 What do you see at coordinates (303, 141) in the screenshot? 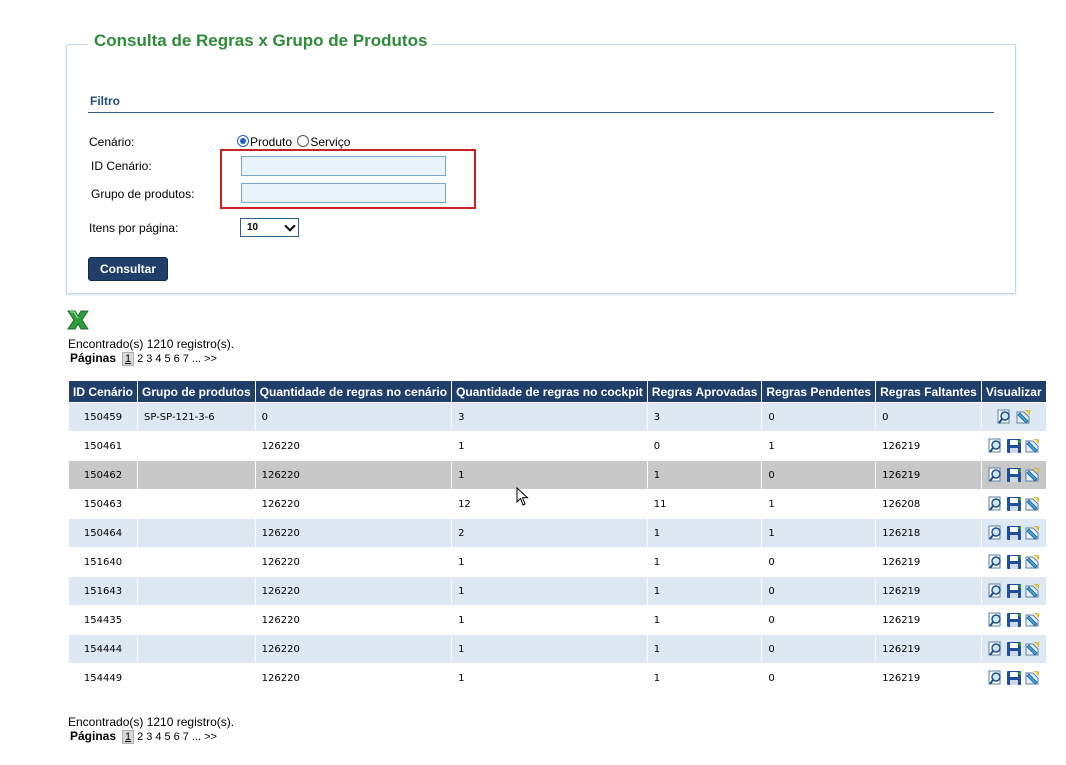
I see `radio-servico` at bounding box center [303, 141].